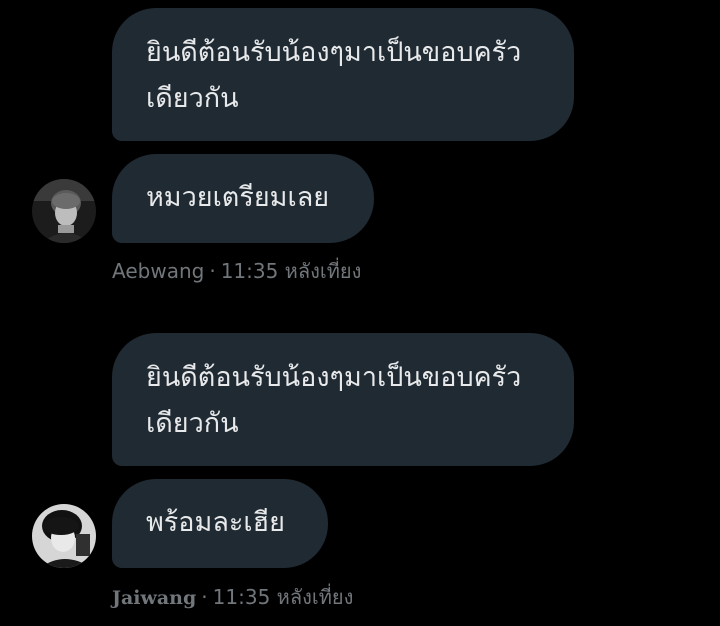  I want to click on sender-name: Jaiwang, so click(154, 598).